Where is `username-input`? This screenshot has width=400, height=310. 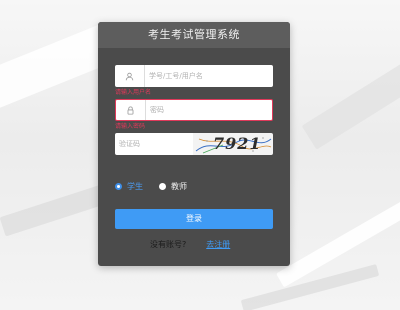 username-input is located at coordinates (208, 76).